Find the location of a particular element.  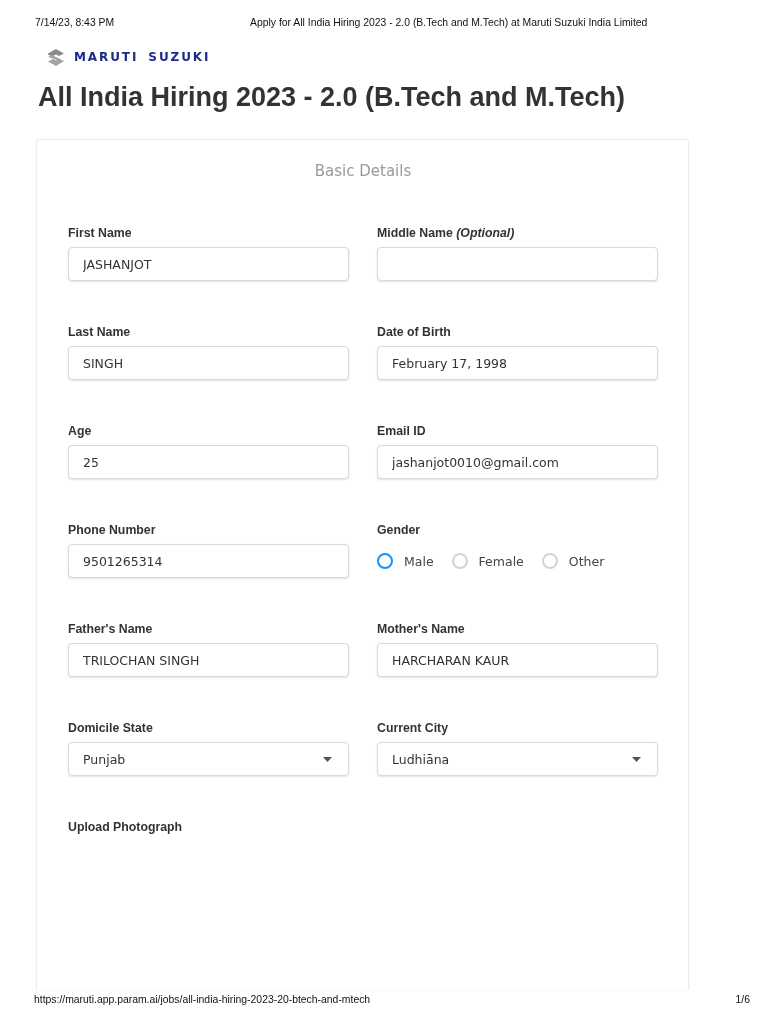

logo-icon is located at coordinates (56, 57).